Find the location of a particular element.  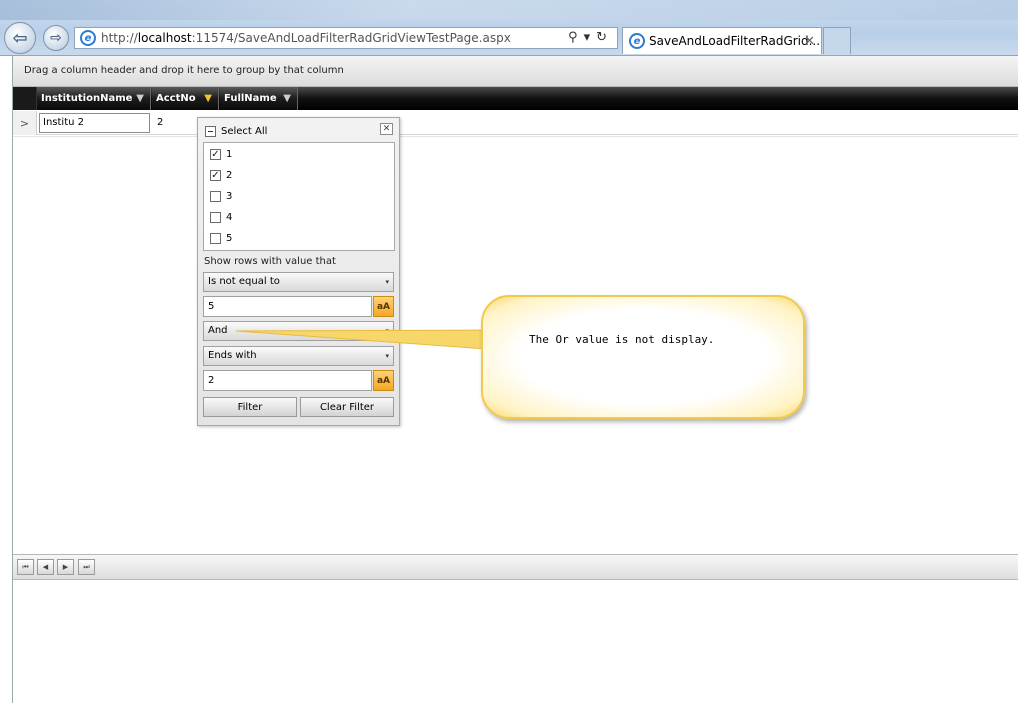

annotation-callout: The Or value is not display. is located at coordinates (643, 357).